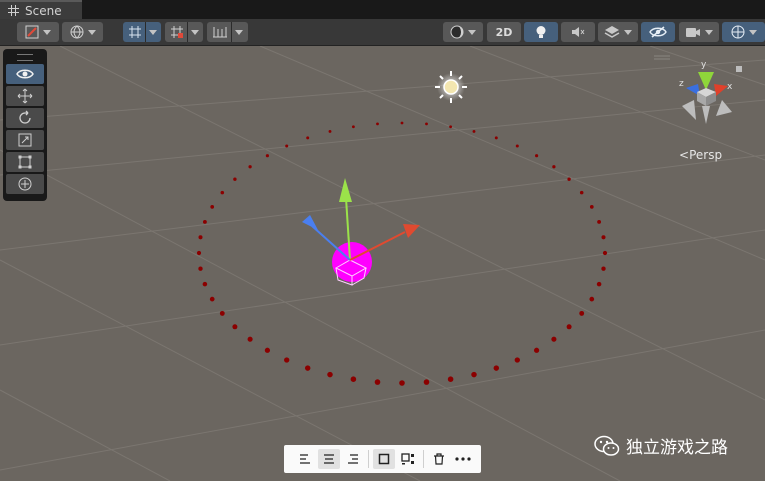 The height and width of the screenshot is (481, 765). I want to click on more-button, so click(463, 459).